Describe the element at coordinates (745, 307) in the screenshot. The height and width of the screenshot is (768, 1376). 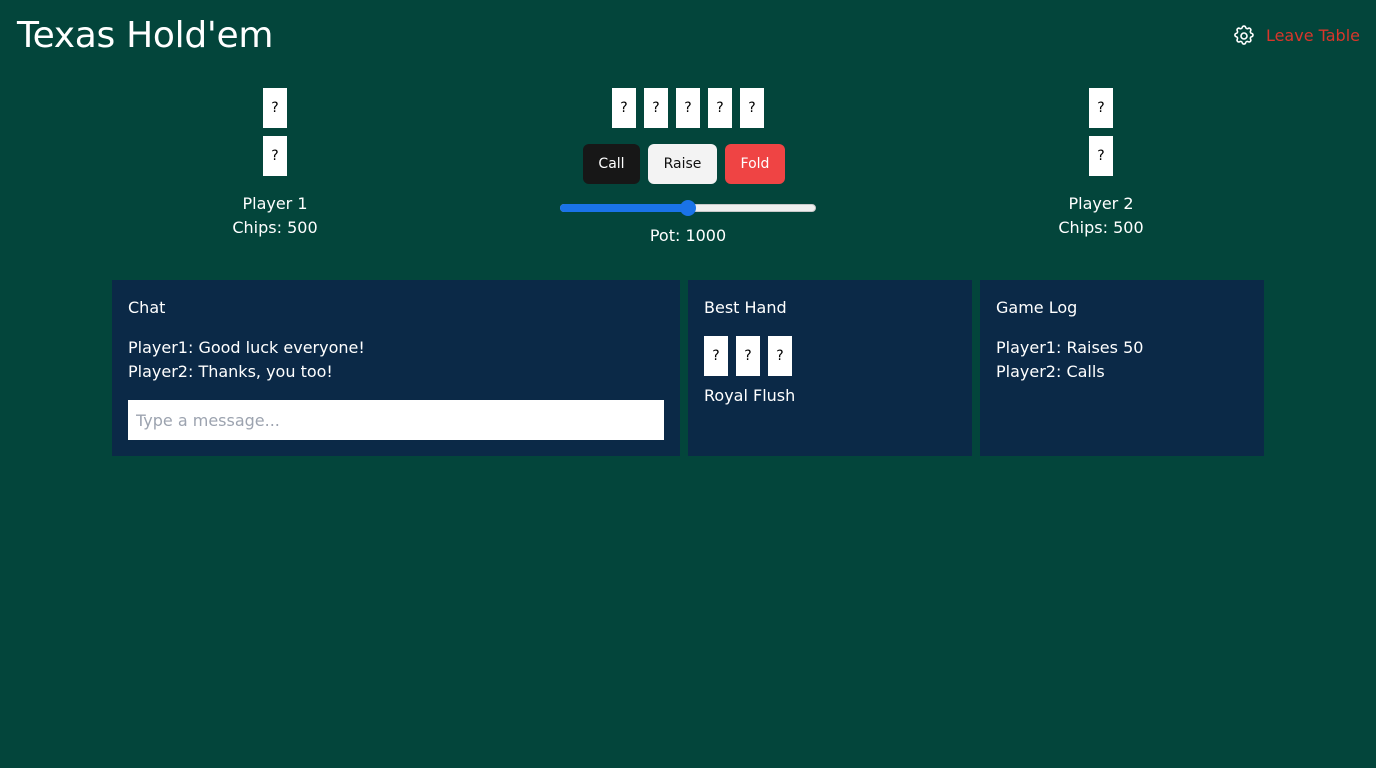
I see `best-hand-title: Best Hand` at that location.